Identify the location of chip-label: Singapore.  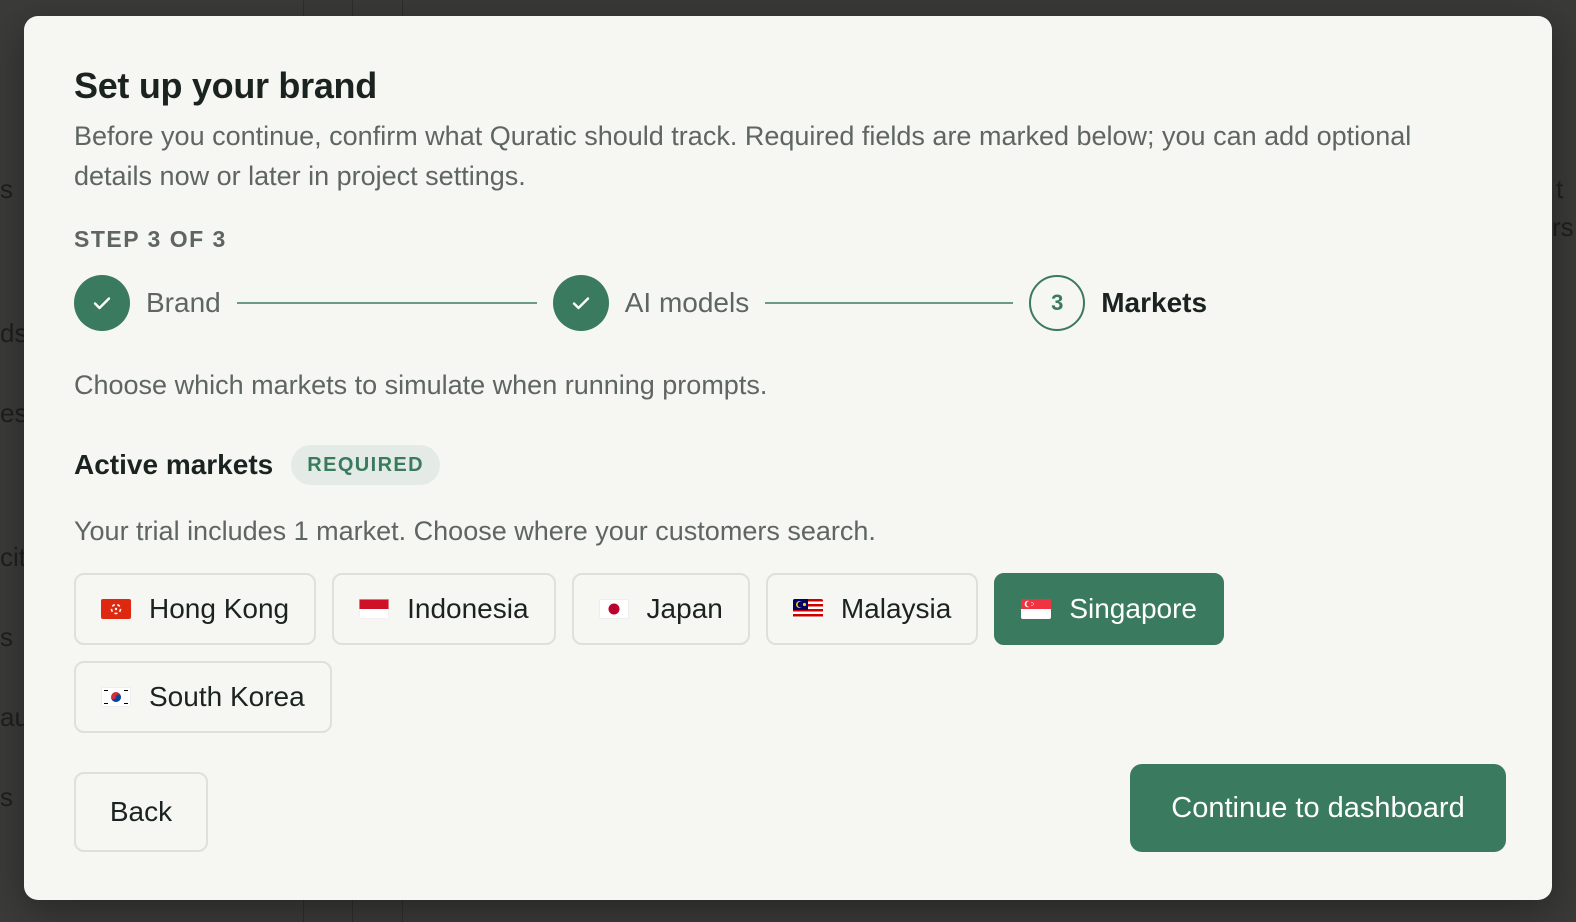
(1133, 608).